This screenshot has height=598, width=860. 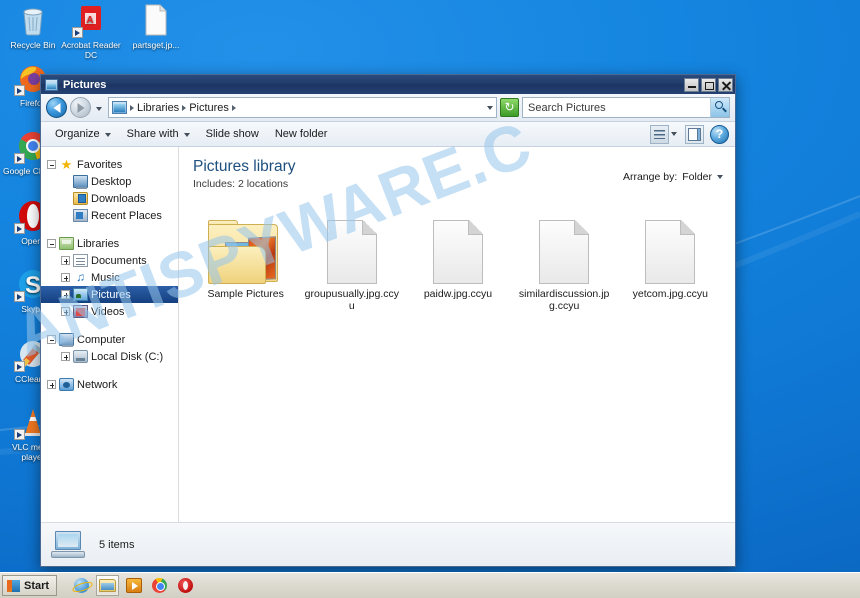 What do you see at coordinates (719, 134) in the screenshot?
I see `help-button: ?` at bounding box center [719, 134].